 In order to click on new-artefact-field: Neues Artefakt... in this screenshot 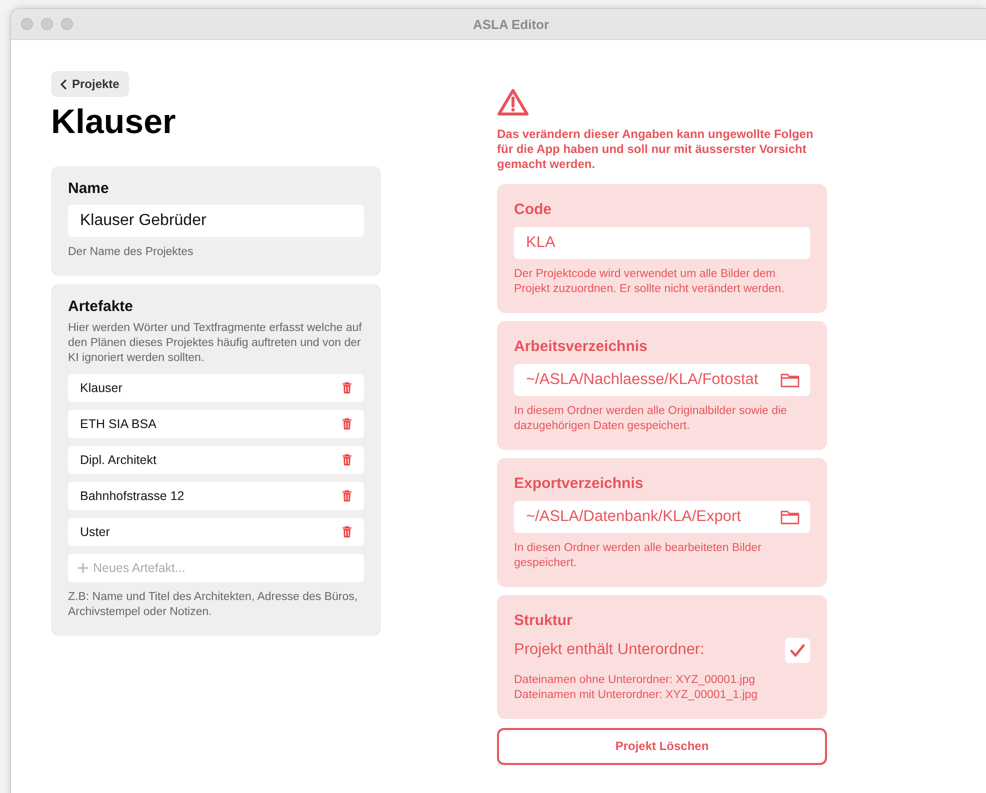, I will do `click(216, 568)`.